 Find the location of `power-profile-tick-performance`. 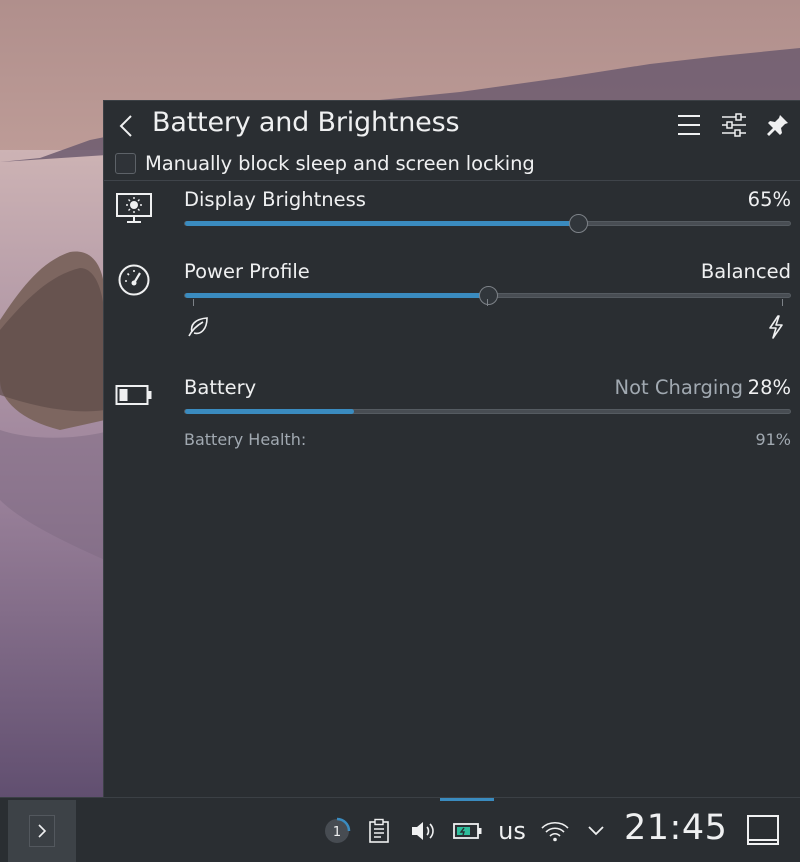

power-profile-tick-performance is located at coordinates (782, 302).